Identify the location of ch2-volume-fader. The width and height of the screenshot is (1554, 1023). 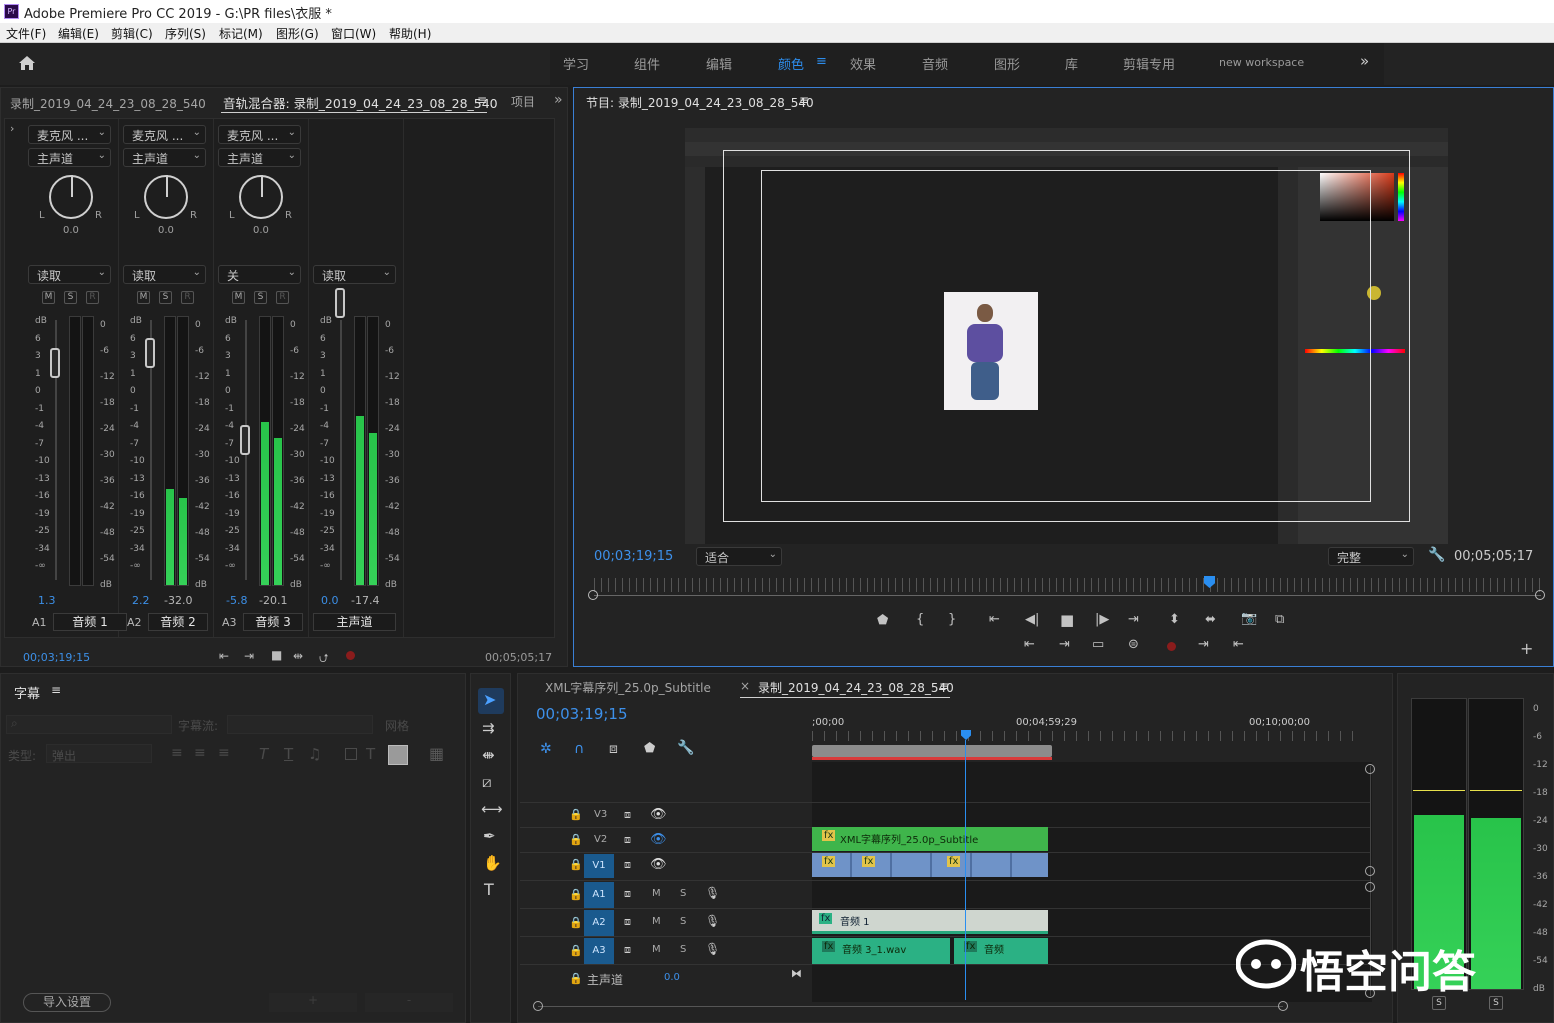
(150, 353).